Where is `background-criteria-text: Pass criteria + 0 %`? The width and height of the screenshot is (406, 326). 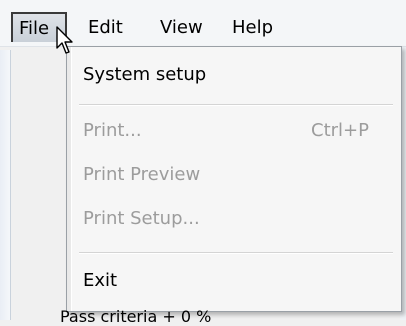 background-criteria-text: Pass criteria + 0 % is located at coordinates (136, 316).